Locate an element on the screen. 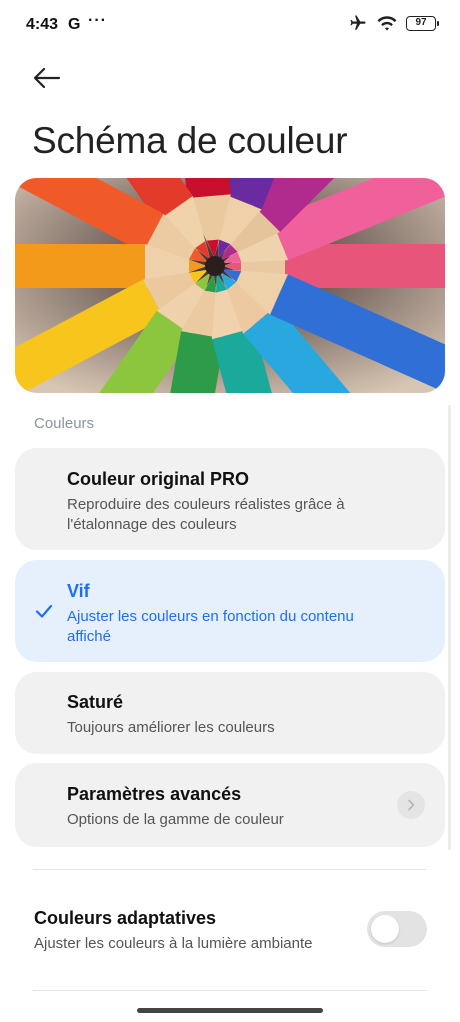 This screenshot has height=1022, width=460. home-indicator is located at coordinates (230, 1010).